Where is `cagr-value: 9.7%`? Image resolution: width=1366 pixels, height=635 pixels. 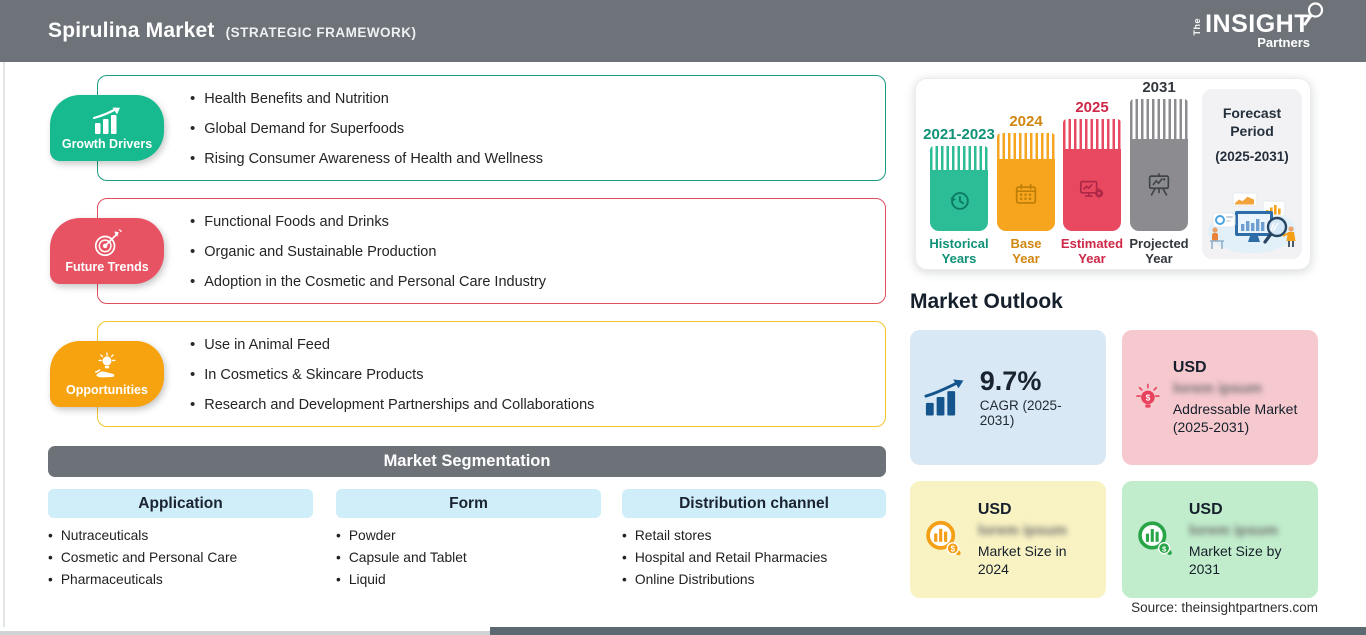
cagr-value: 9.7% is located at coordinates (1010, 380).